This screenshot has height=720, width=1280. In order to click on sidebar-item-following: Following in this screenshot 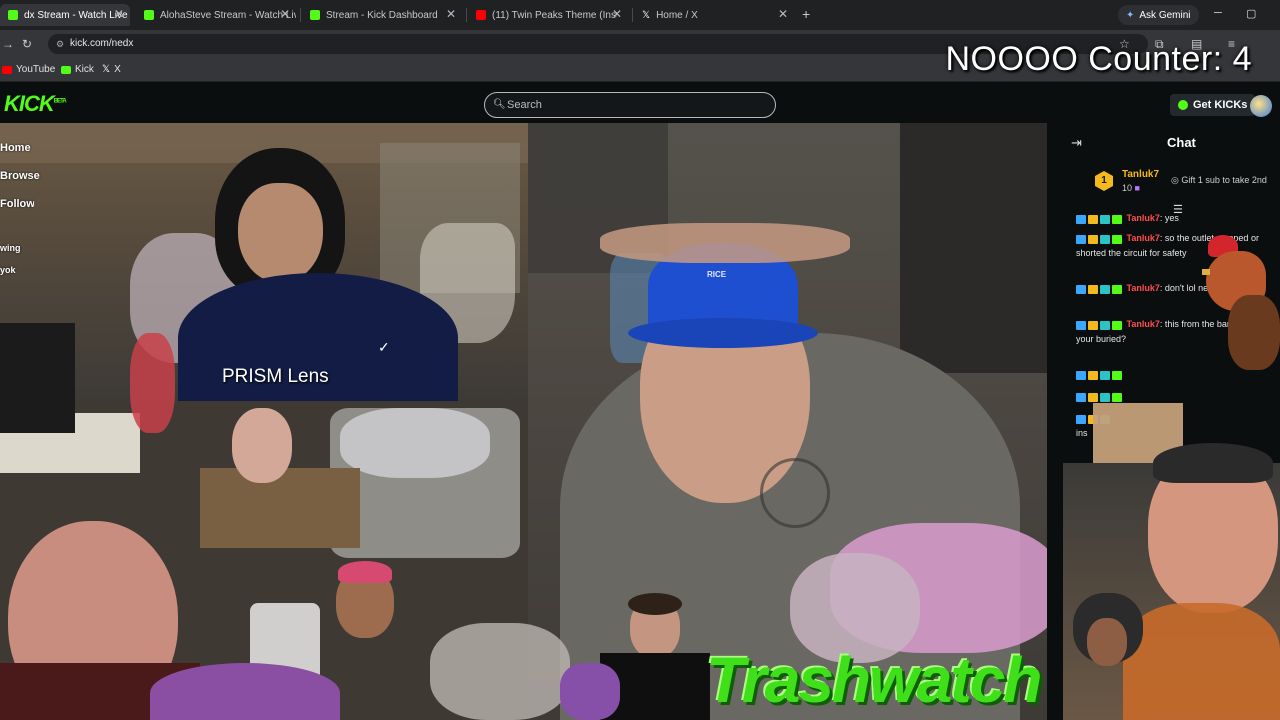, I will do `click(17, 204)`.